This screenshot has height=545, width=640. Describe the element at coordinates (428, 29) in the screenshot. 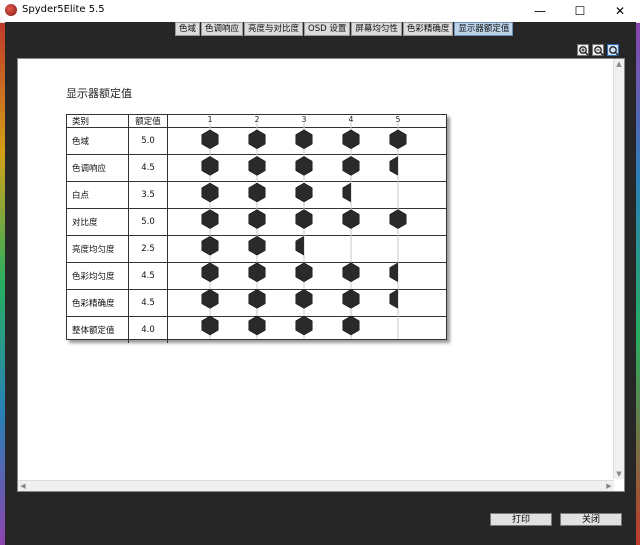

I see `tab-color-accuracy: 色彩精确度` at that location.